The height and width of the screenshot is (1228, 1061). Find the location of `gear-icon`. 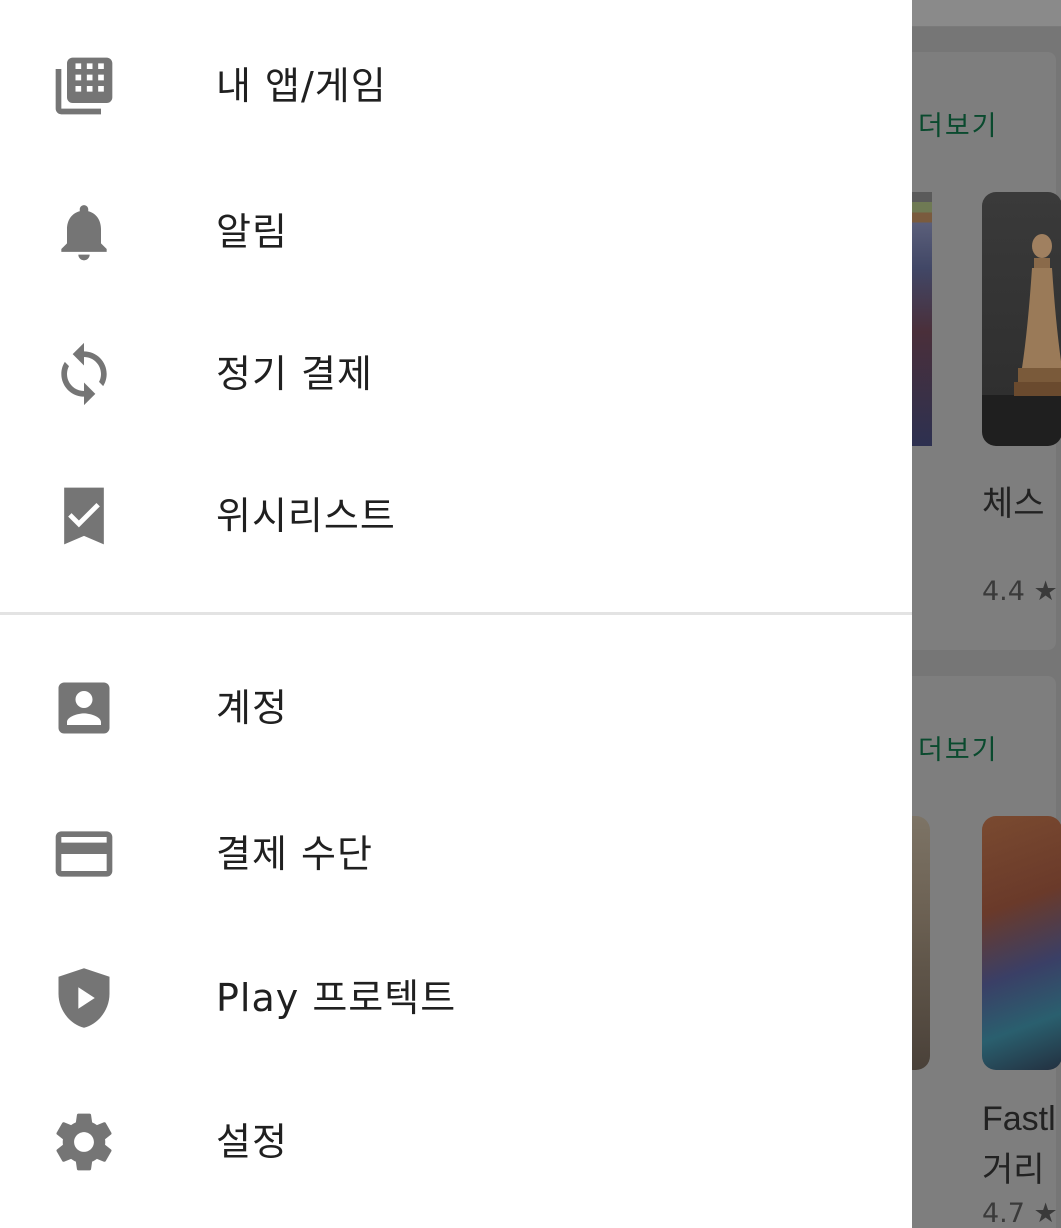

gear-icon is located at coordinates (84, 1142).